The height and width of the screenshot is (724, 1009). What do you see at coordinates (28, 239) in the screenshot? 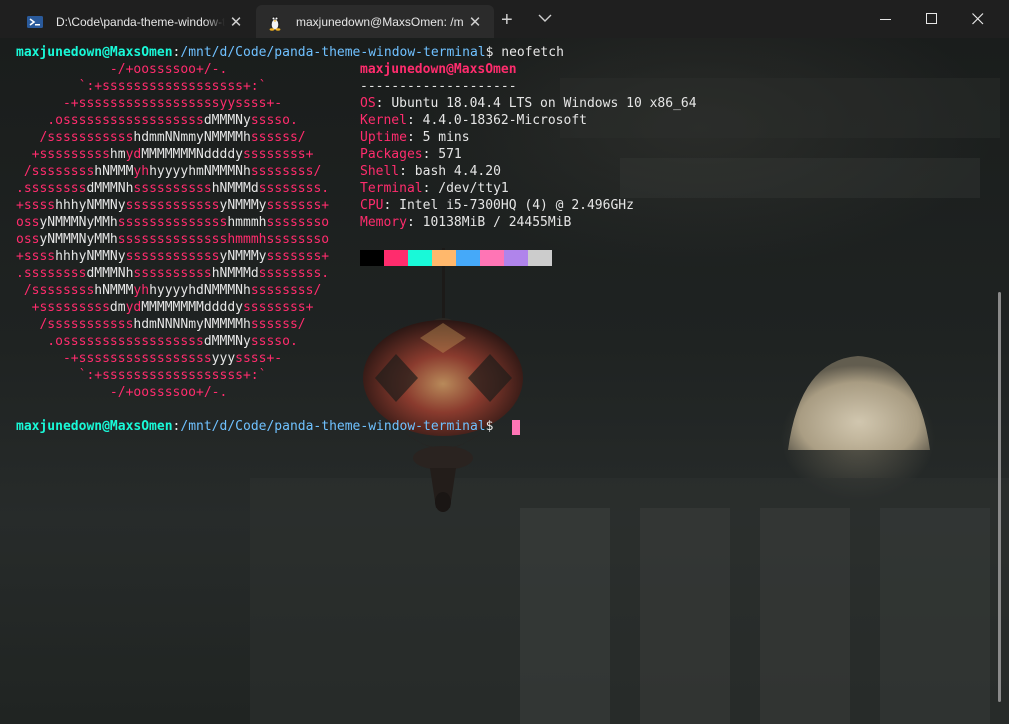
I see `ascii-logo-segment: oss` at bounding box center [28, 239].